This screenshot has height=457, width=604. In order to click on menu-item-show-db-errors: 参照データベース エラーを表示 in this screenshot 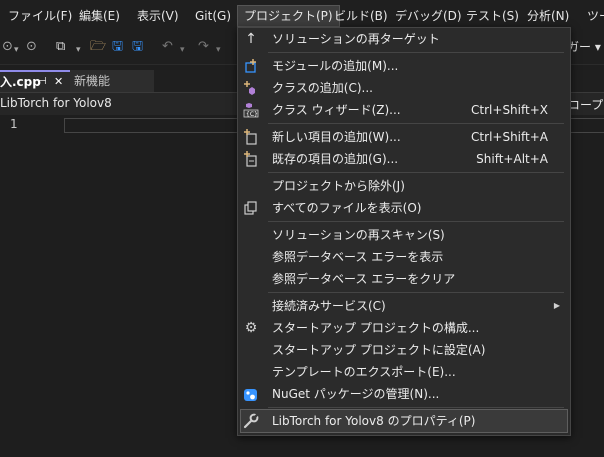, I will do `click(404, 257)`.